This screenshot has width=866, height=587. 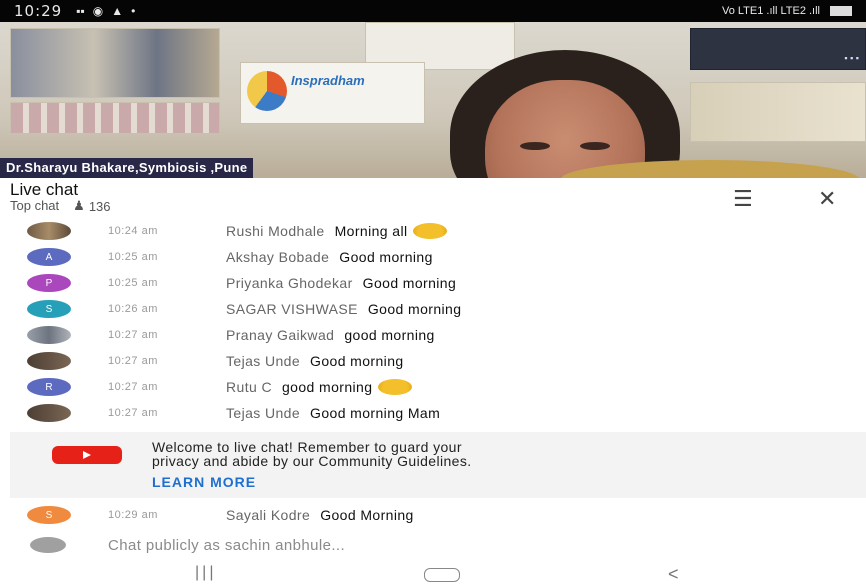 What do you see at coordinates (275, 231) in the screenshot?
I see `message-author: Rushi Modhale` at bounding box center [275, 231].